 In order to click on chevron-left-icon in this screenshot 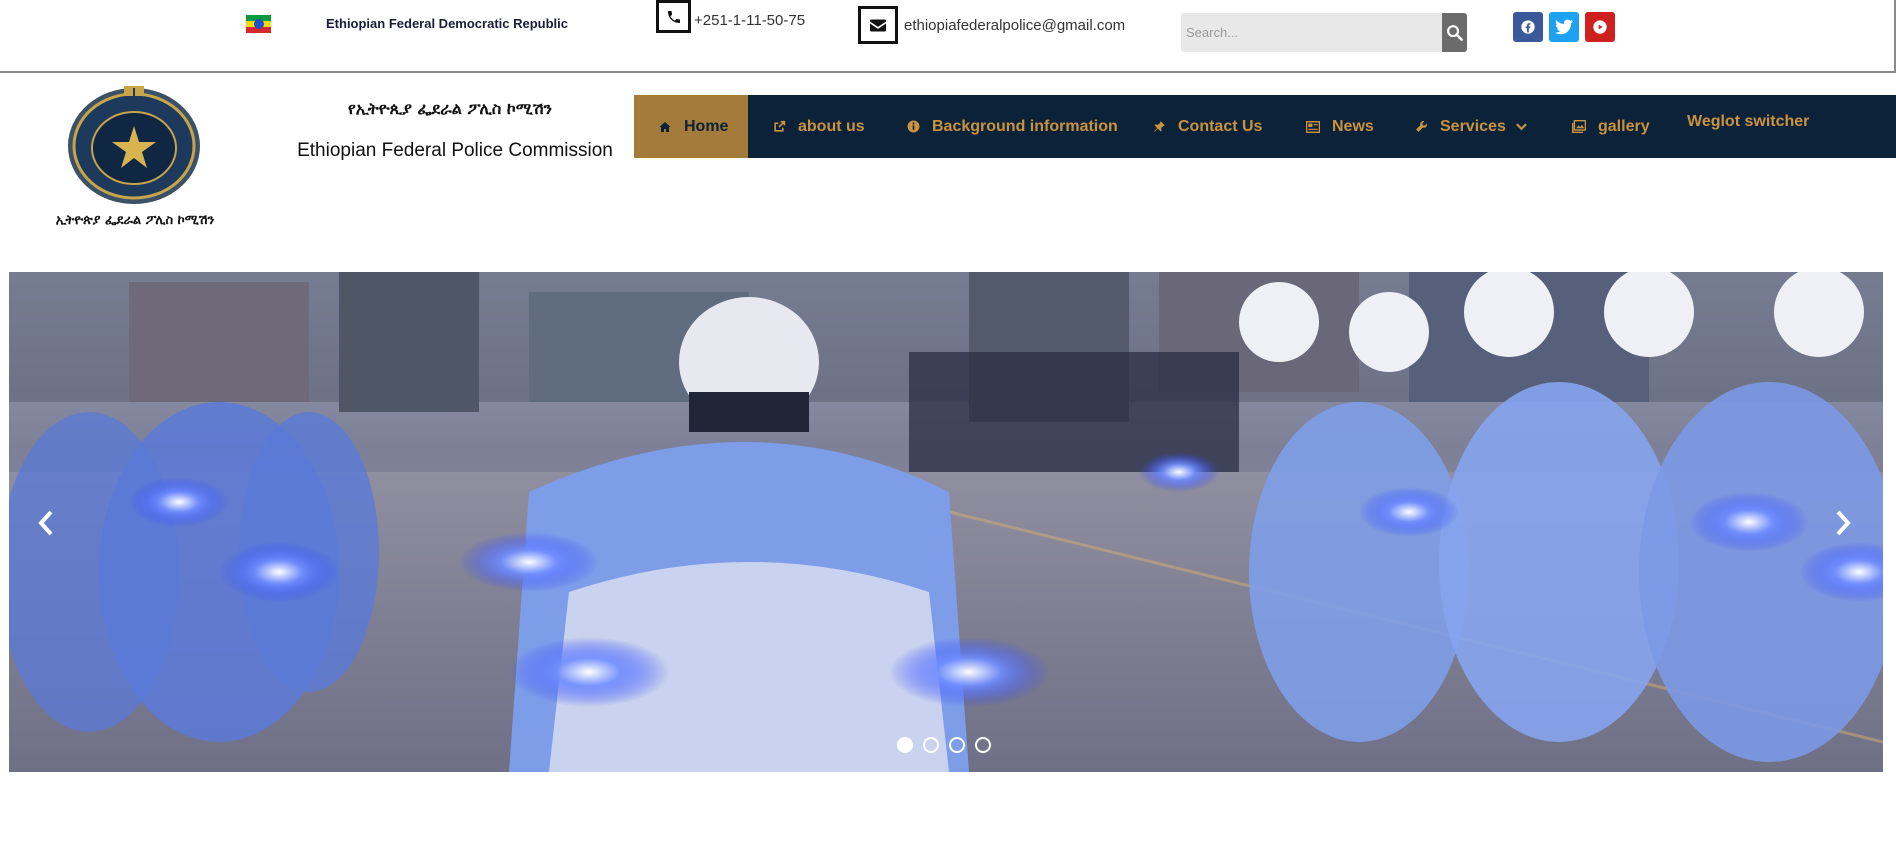, I will do `click(45, 523)`.